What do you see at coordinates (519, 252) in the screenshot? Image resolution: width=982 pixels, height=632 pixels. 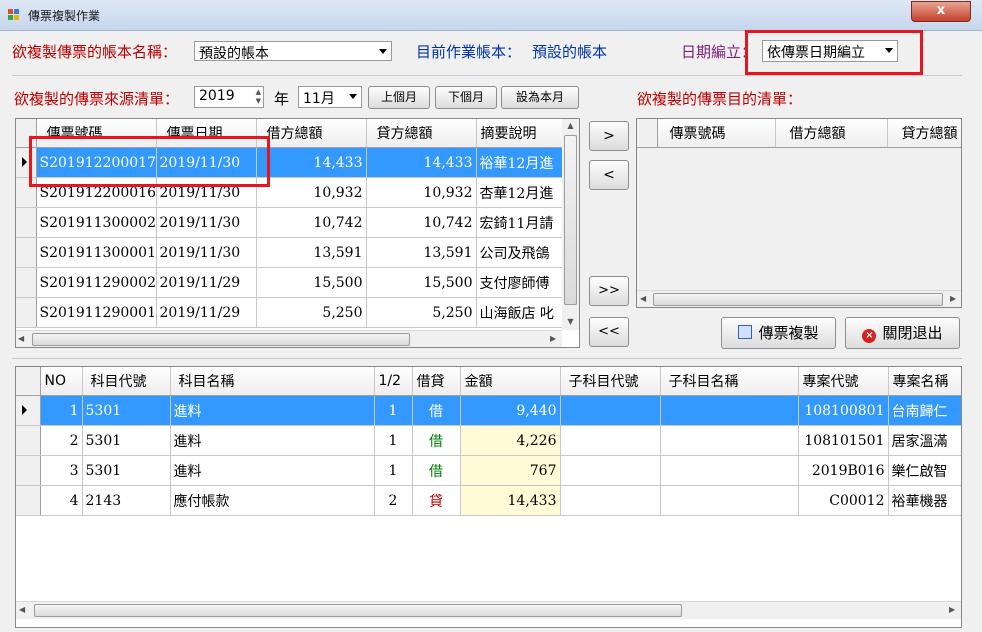 I see `cell-summary: 公司及飛鴿` at bounding box center [519, 252].